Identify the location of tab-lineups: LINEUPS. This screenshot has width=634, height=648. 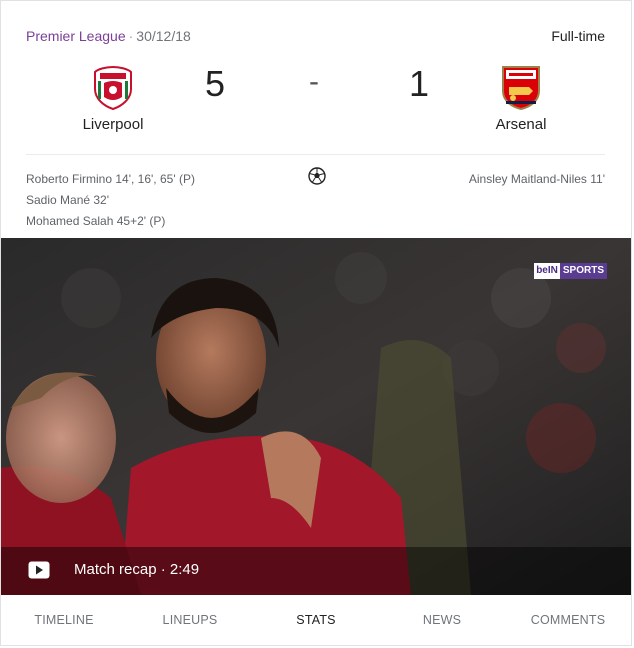
(190, 620).